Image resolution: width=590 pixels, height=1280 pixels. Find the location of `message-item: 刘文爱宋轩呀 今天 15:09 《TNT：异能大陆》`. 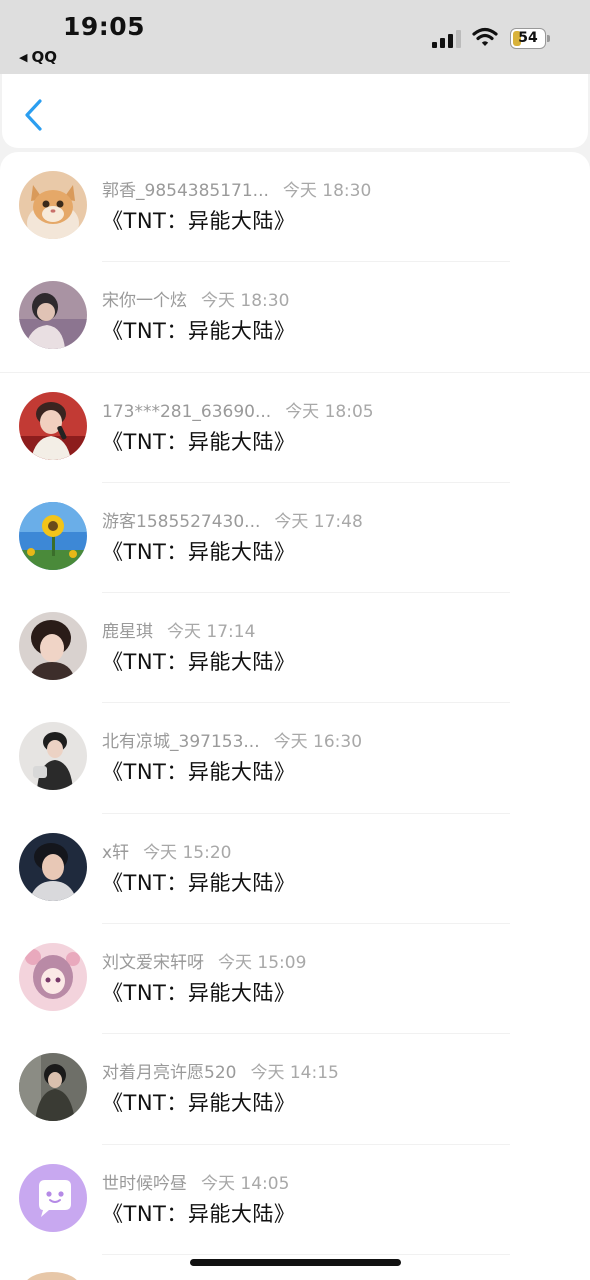

message-item: 刘文爱宋轩呀 今天 15:09 《TNT：异能大陆》 is located at coordinates (295, 979).